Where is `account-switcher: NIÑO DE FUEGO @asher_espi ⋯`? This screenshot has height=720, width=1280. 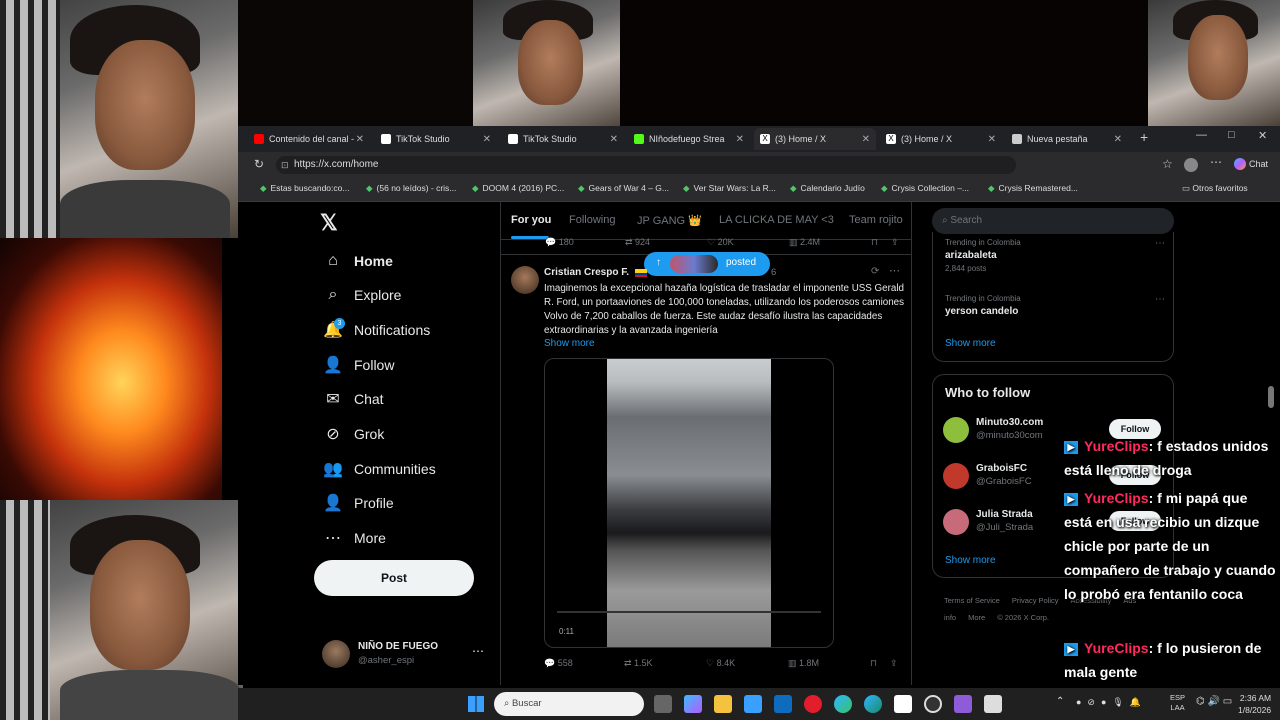 account-switcher: NIÑO DE FUEGO @asher_espi ⋯ is located at coordinates (407, 654).